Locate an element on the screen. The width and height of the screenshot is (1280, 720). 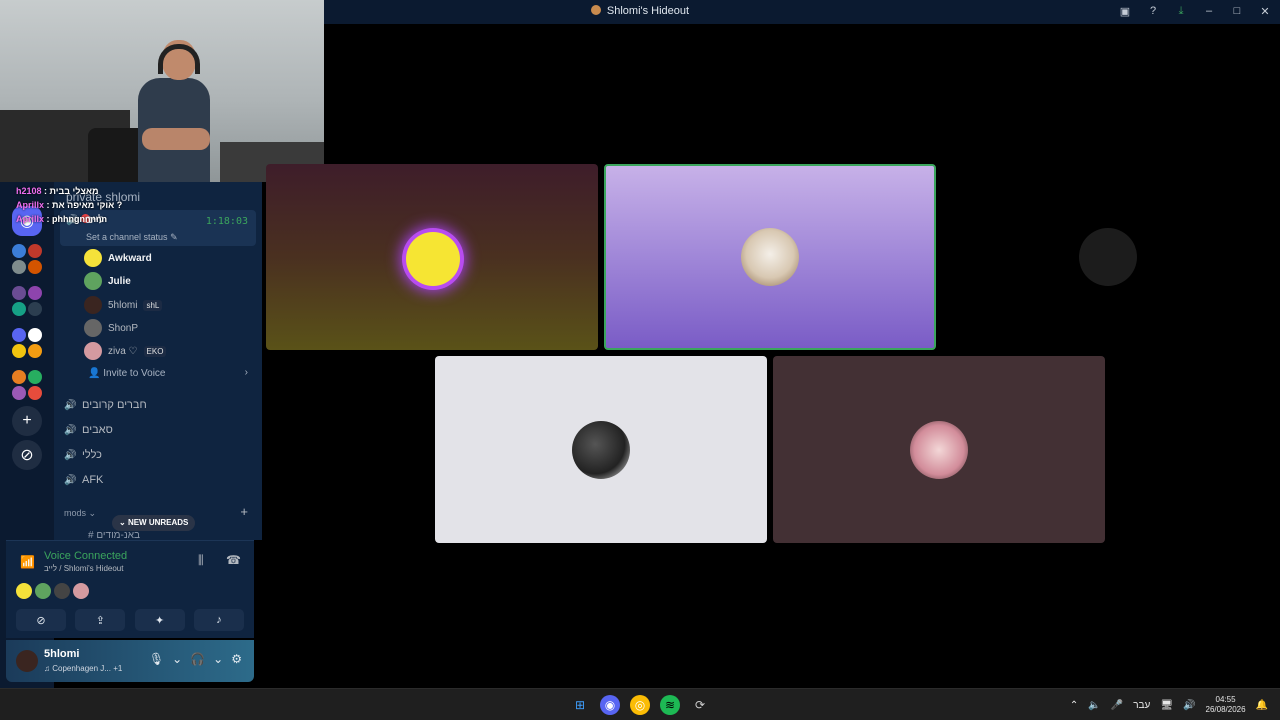
system-tray: ⌃ 🔈 🎤 עבר 🖥 🔊 04:55 26/08/2026 🔔 is located at coordinates (1169, 705).